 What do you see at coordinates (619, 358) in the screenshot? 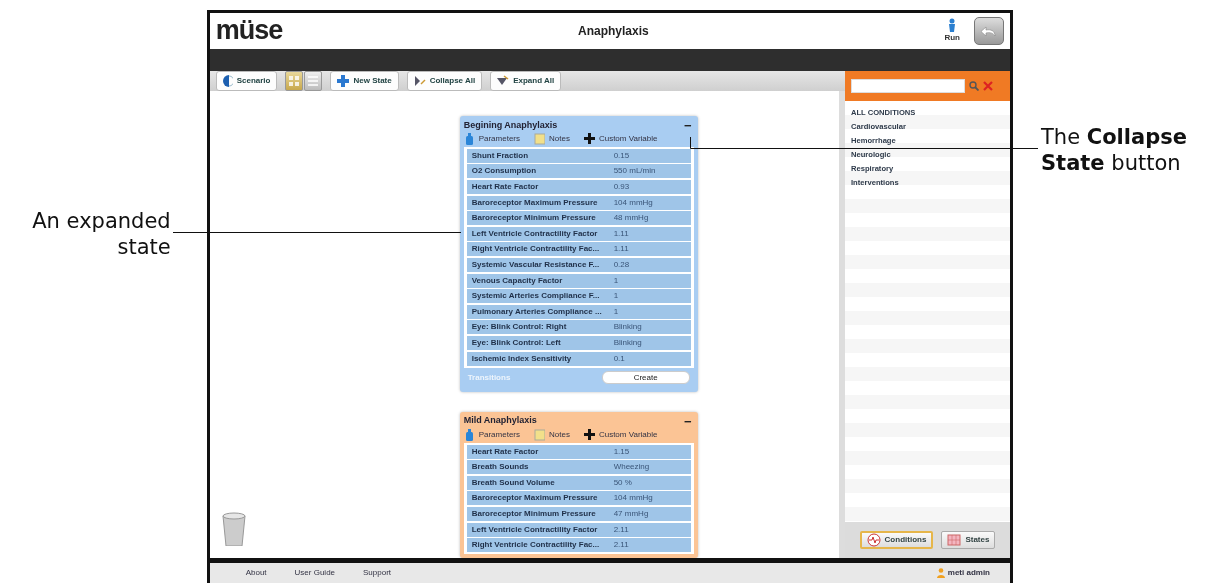
I see `parameter-value: 0.1` at bounding box center [619, 358].